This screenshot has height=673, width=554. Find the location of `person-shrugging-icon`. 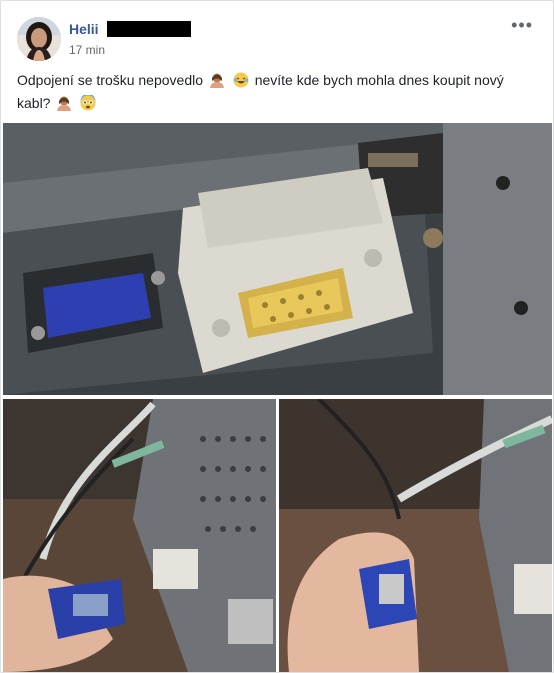

person-shrugging-icon is located at coordinates (217, 80).